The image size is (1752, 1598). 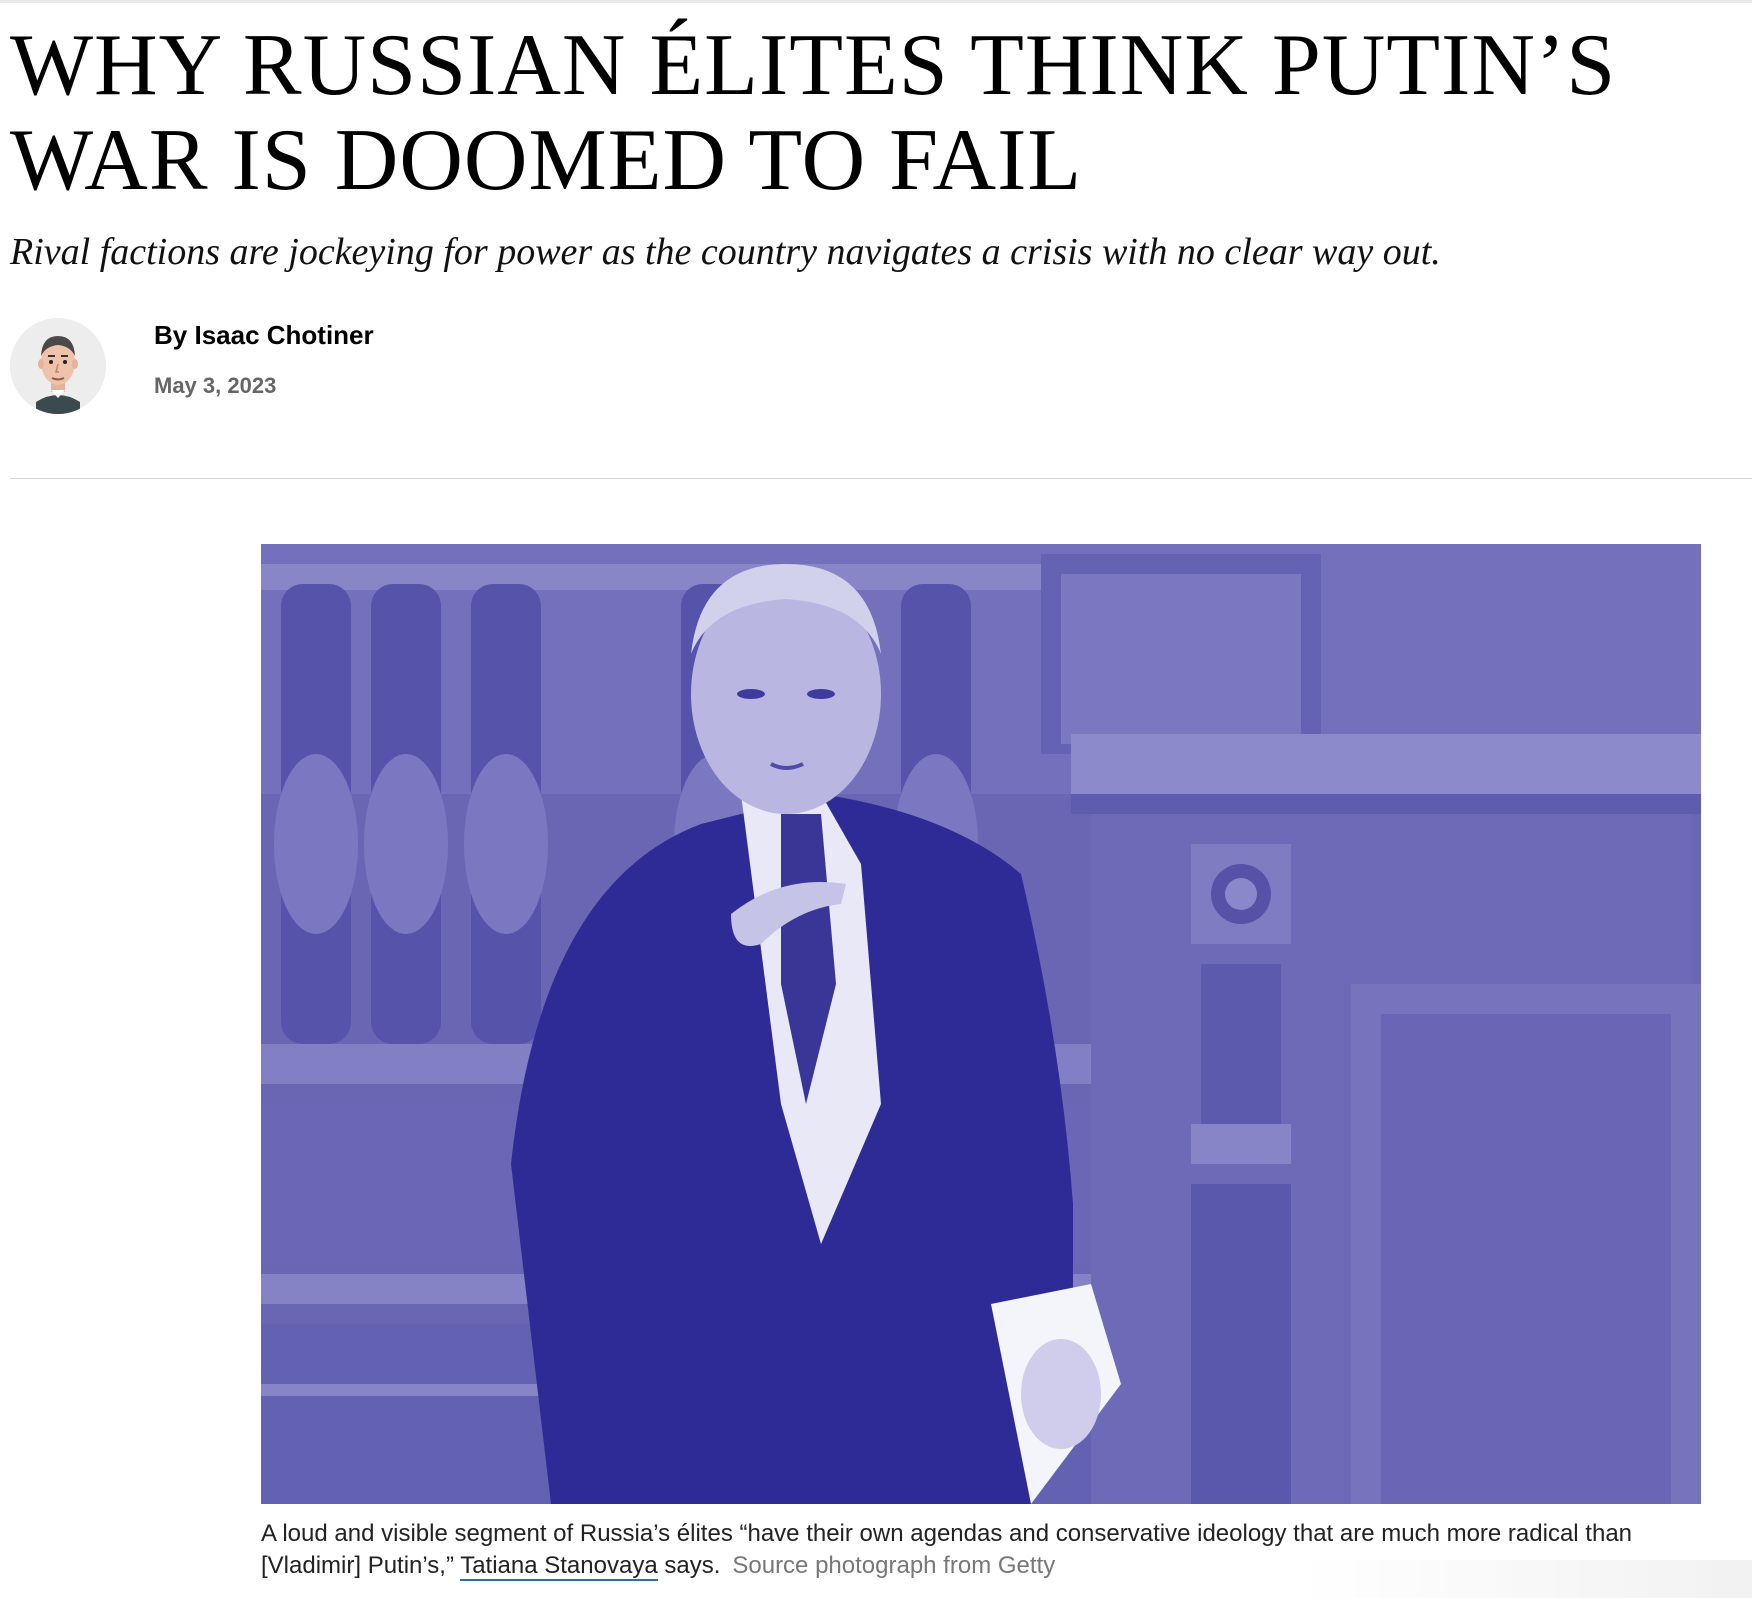 I want to click on byline-prefix: By, so click(x=174, y=335).